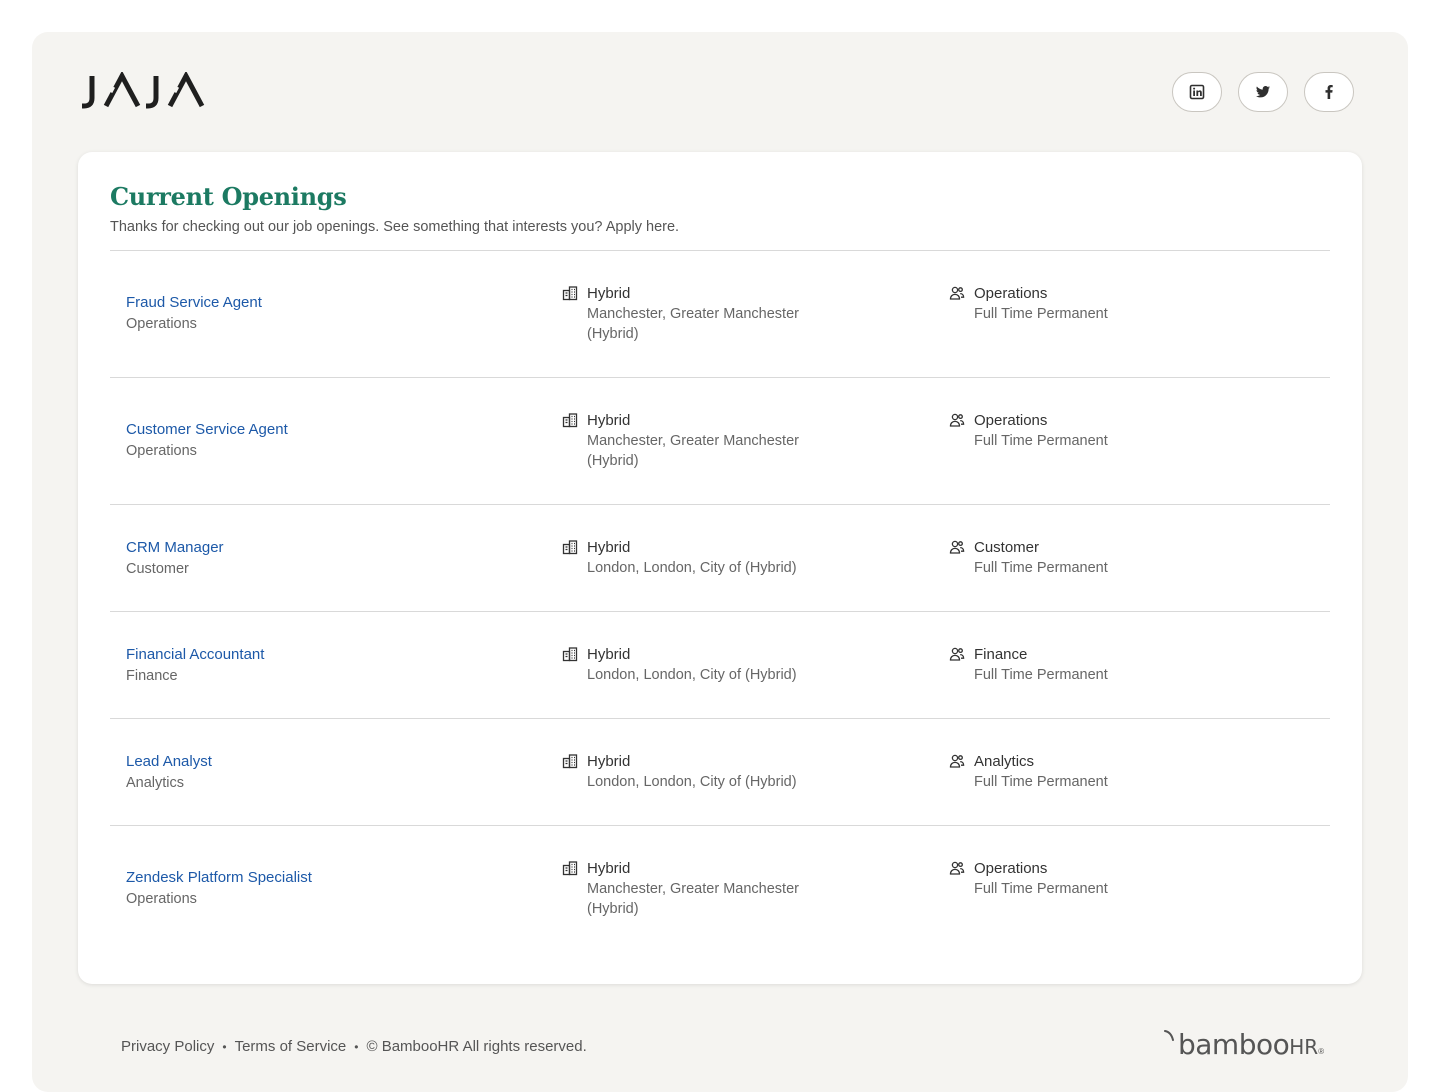 The image size is (1440, 1092). I want to click on bamboohr-logo: bamboo HR ®, so click(1244, 1044).